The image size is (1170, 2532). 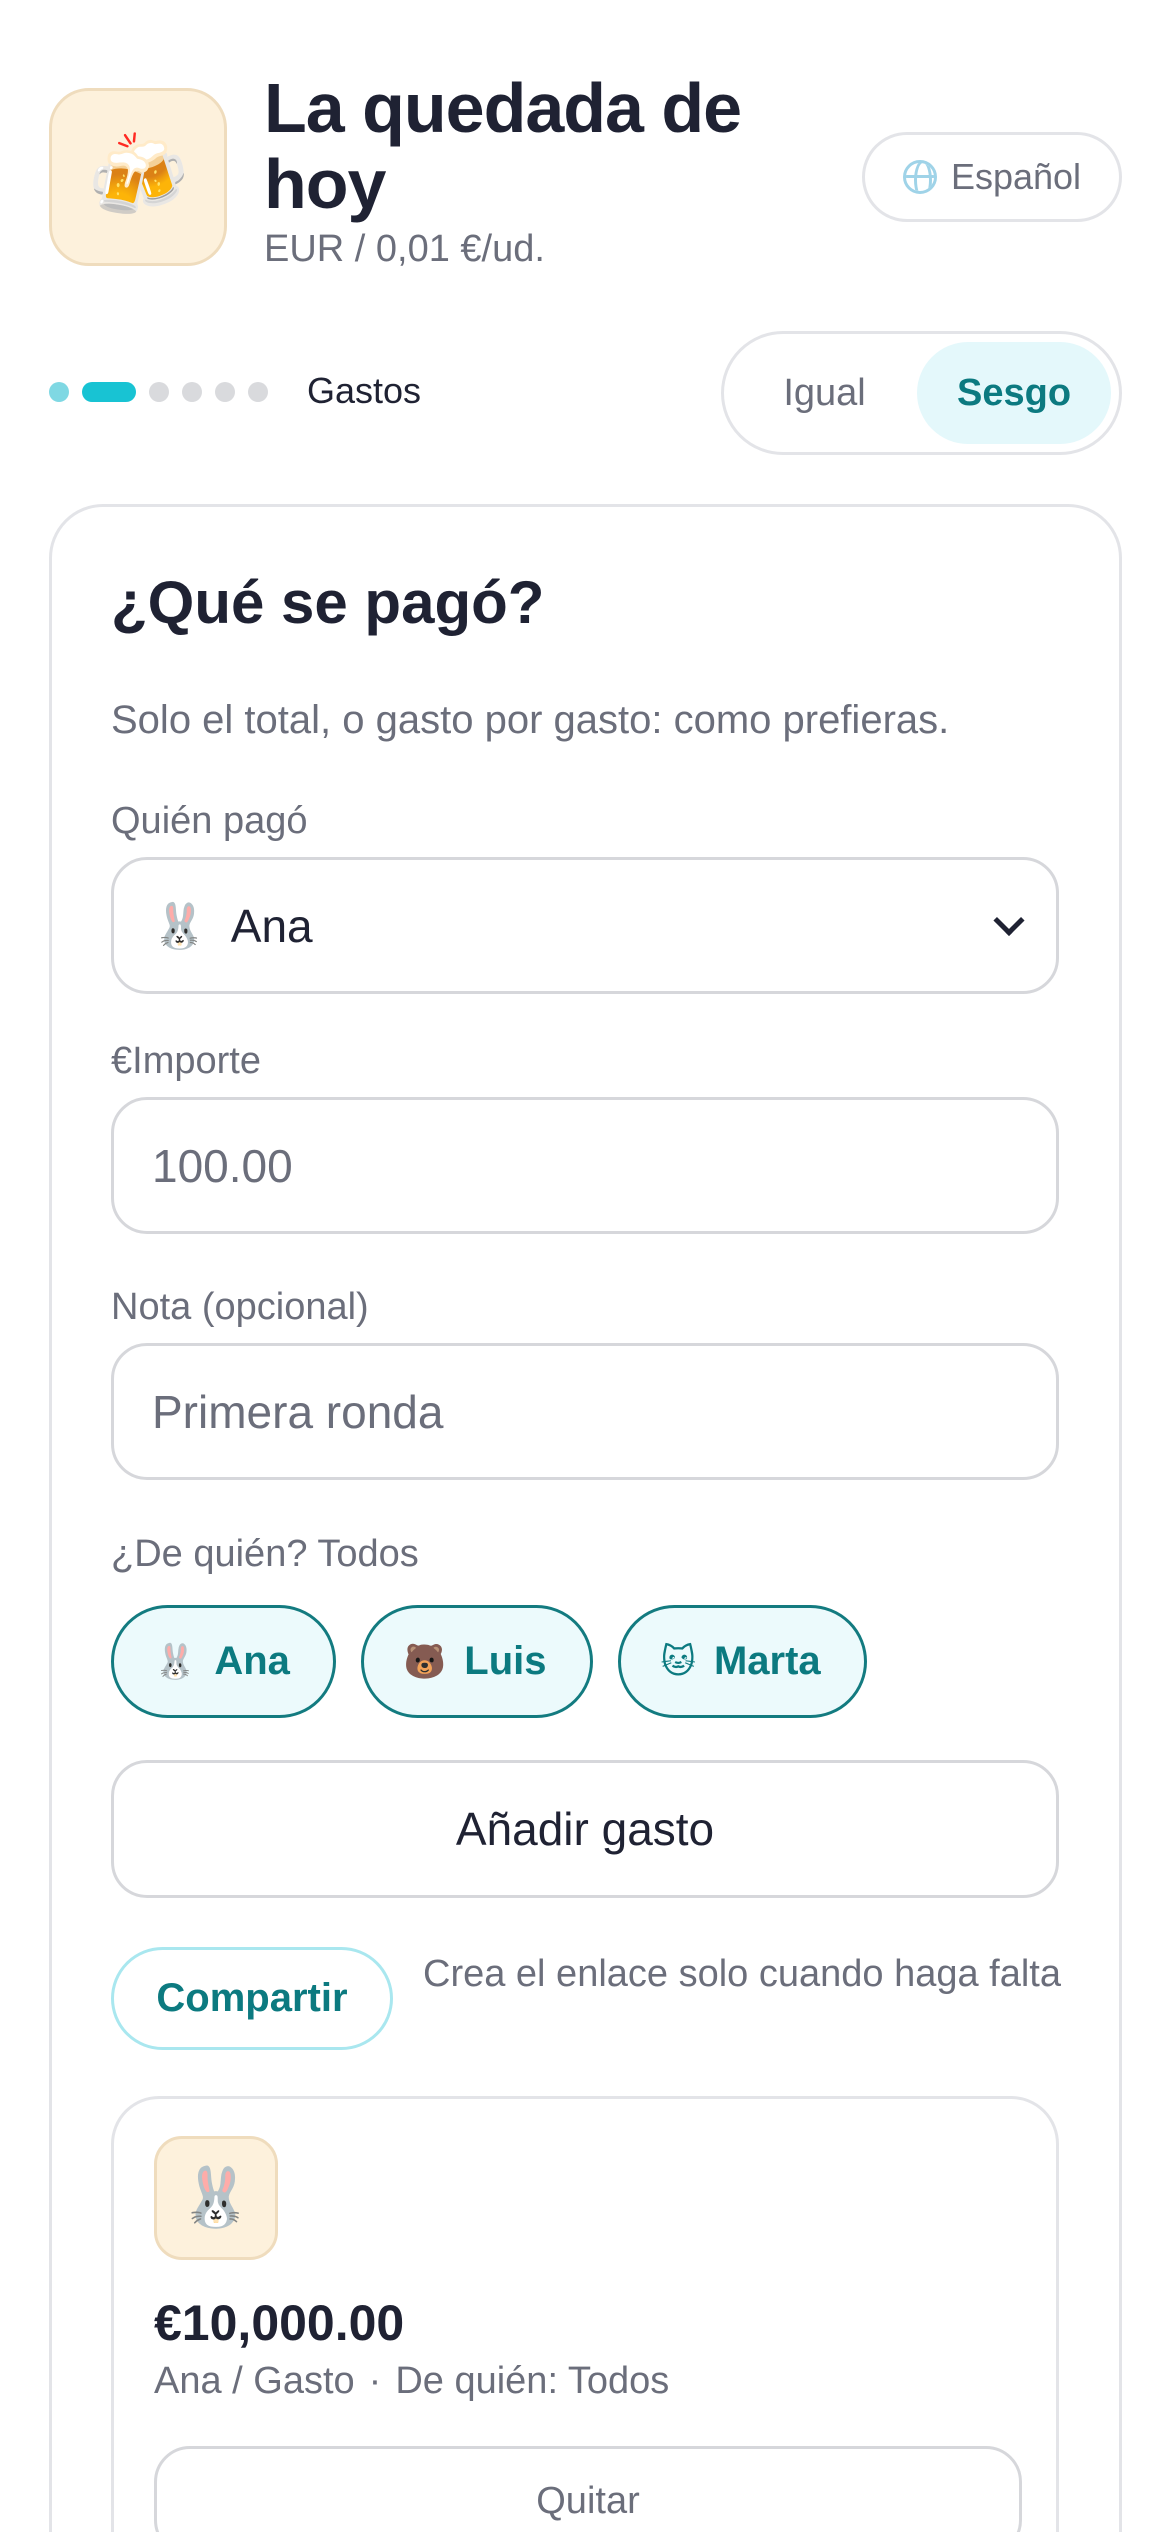 What do you see at coordinates (252, 1998) in the screenshot?
I see `share-button: Compartir` at bounding box center [252, 1998].